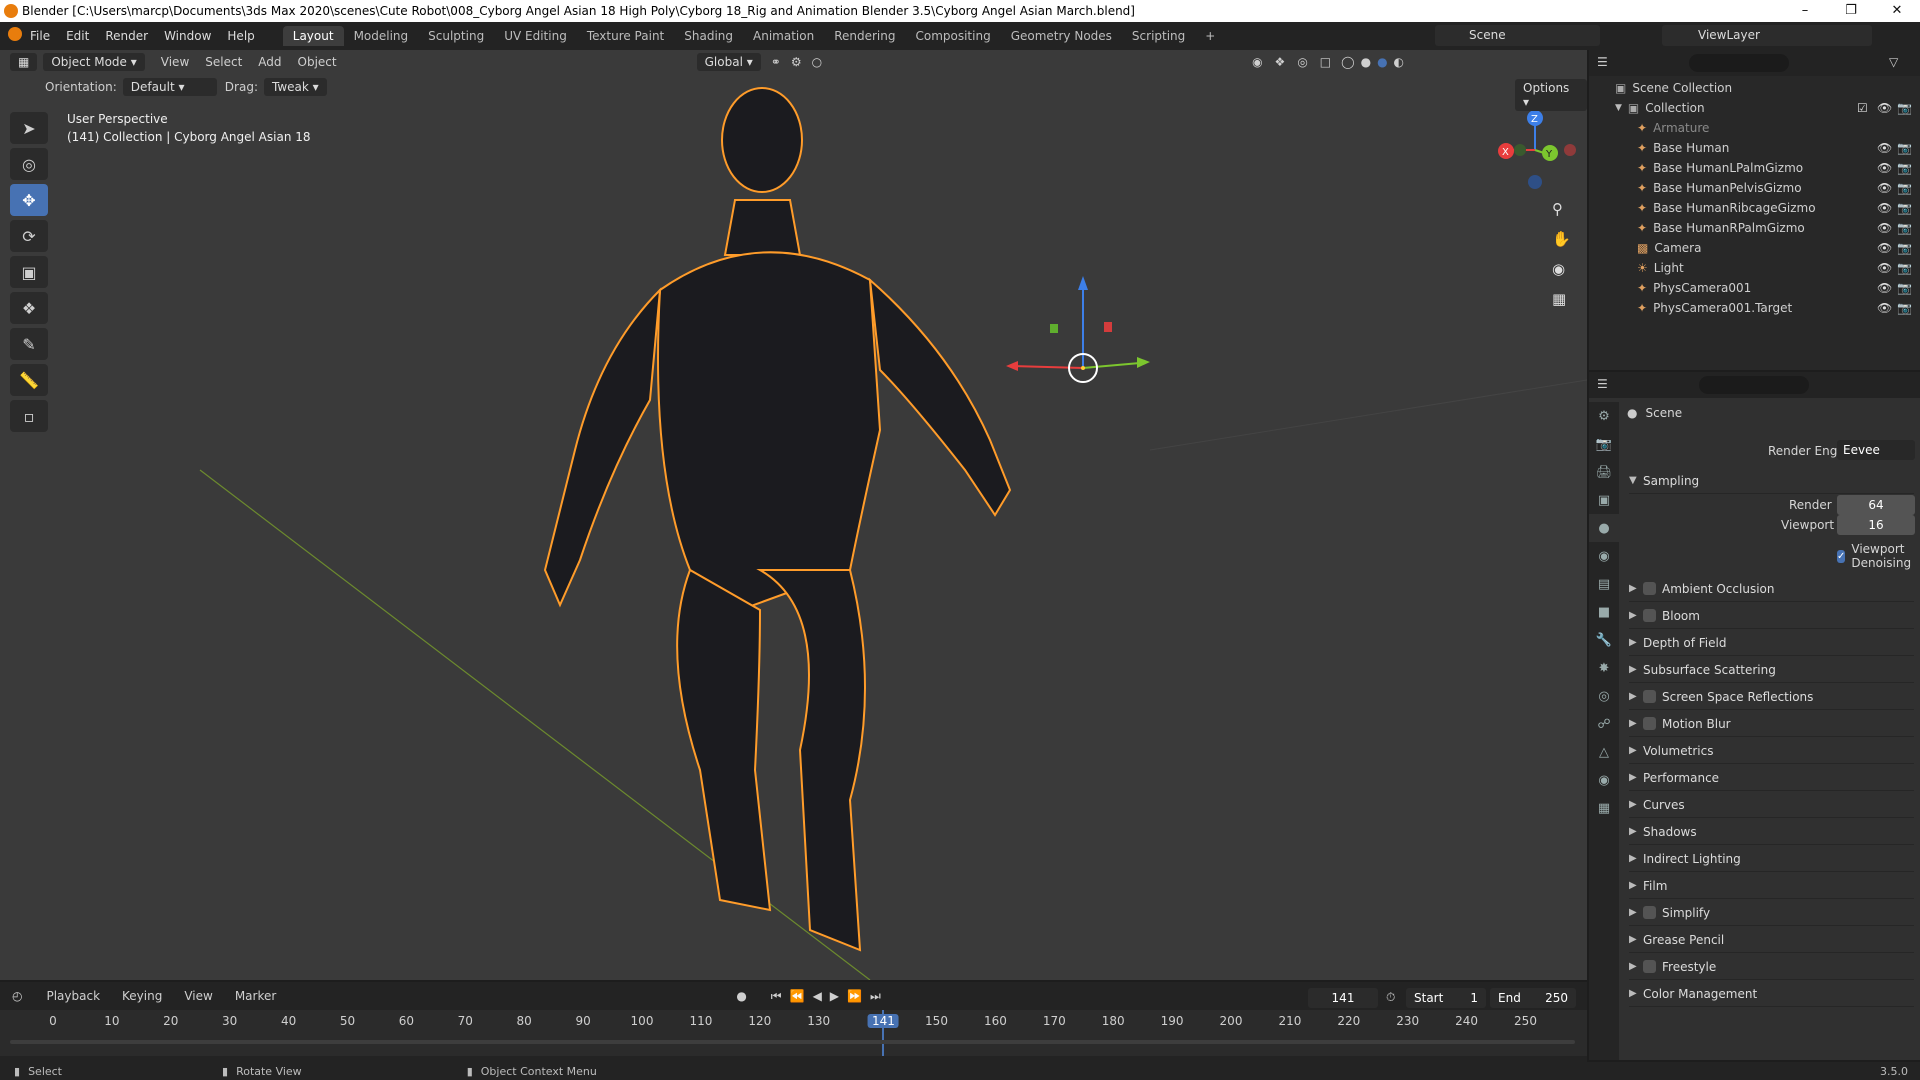  I want to click on move-tool-icon: ✥, so click(29, 200).